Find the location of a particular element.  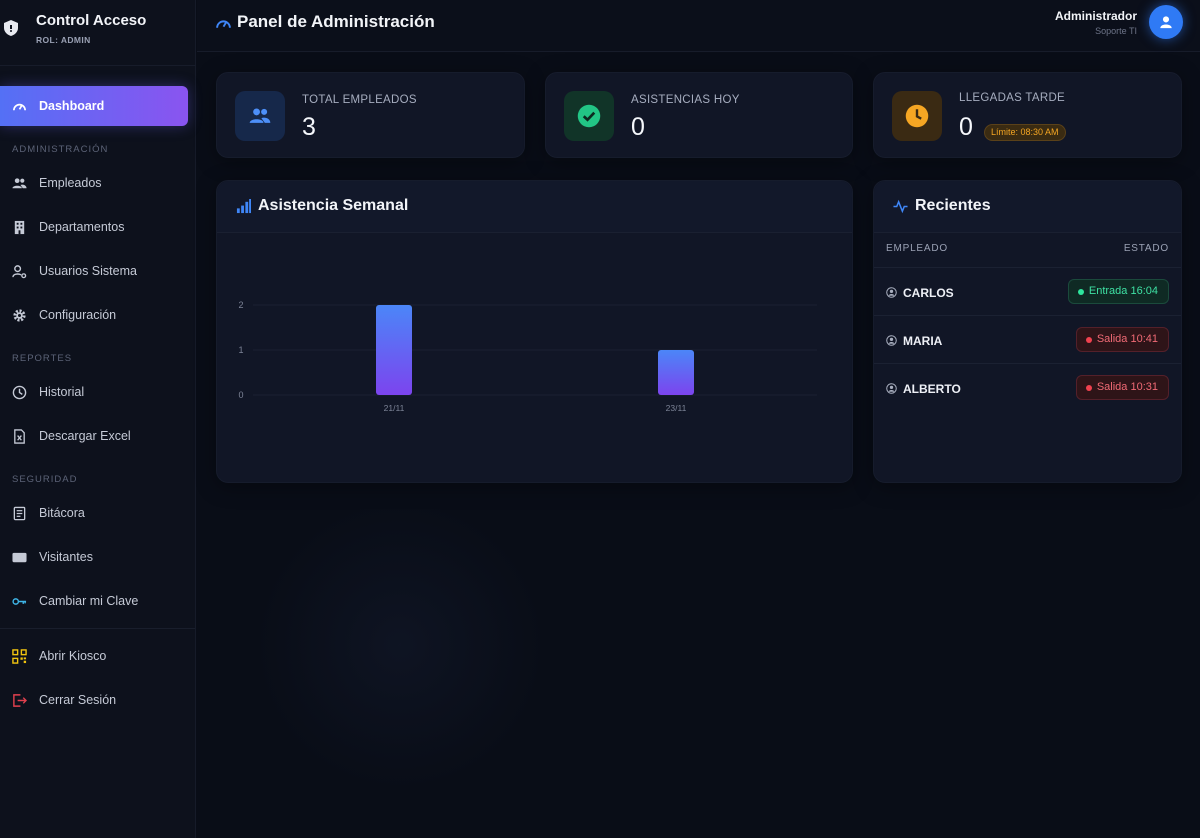

y-tick-label: 1 is located at coordinates (240, 350).